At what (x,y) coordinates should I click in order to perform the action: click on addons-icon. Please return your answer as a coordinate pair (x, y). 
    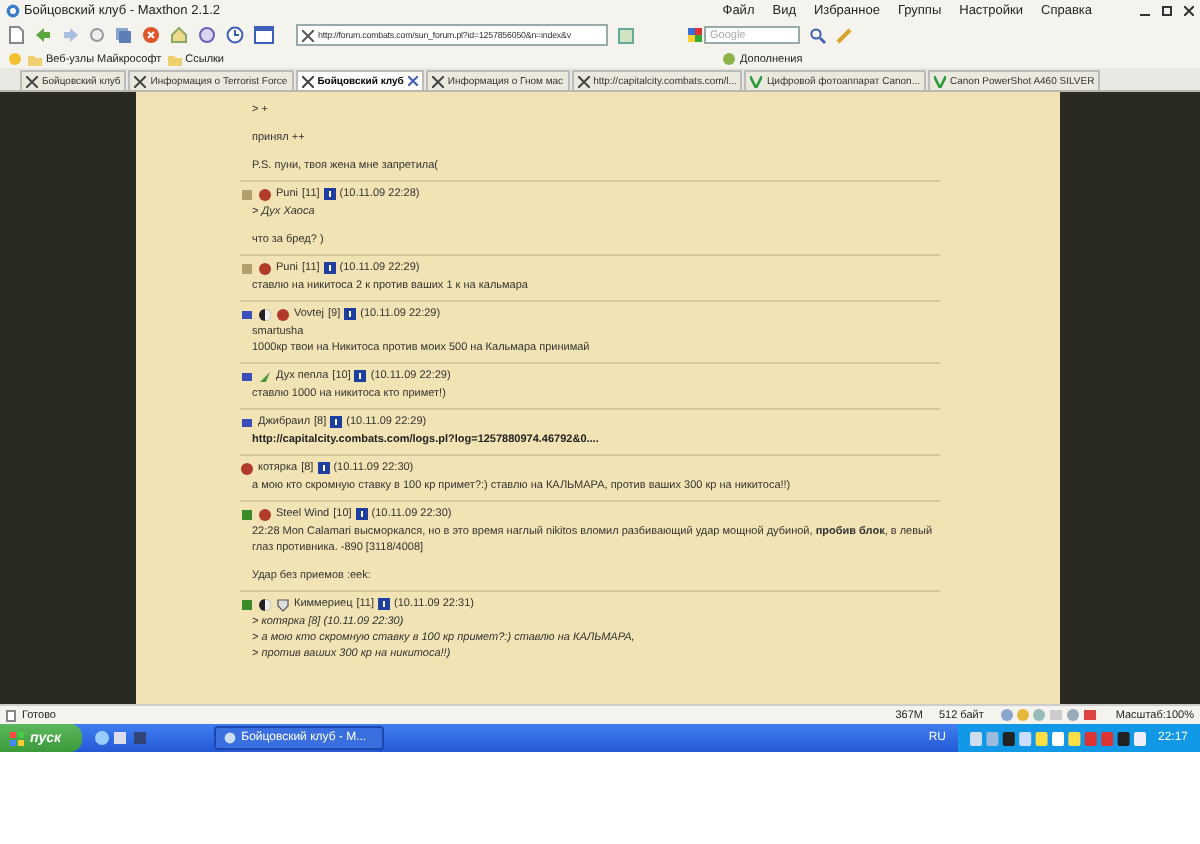
    Looking at the image, I should click on (729, 59).